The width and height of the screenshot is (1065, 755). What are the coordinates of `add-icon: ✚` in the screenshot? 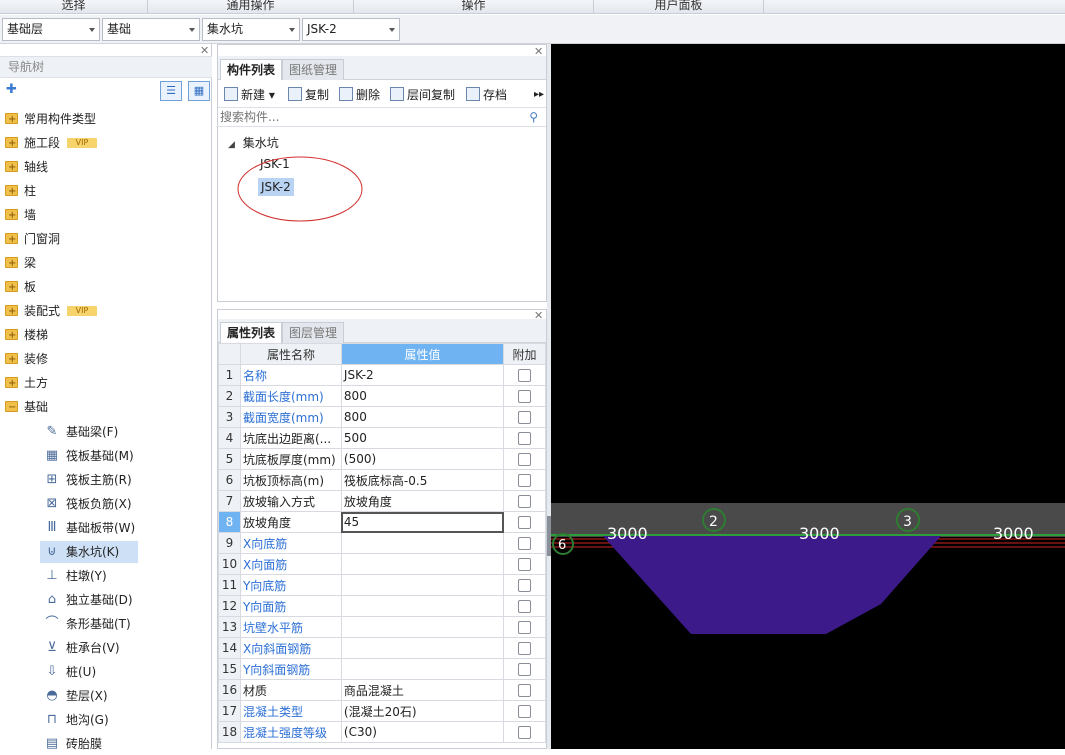 It's located at (11, 89).